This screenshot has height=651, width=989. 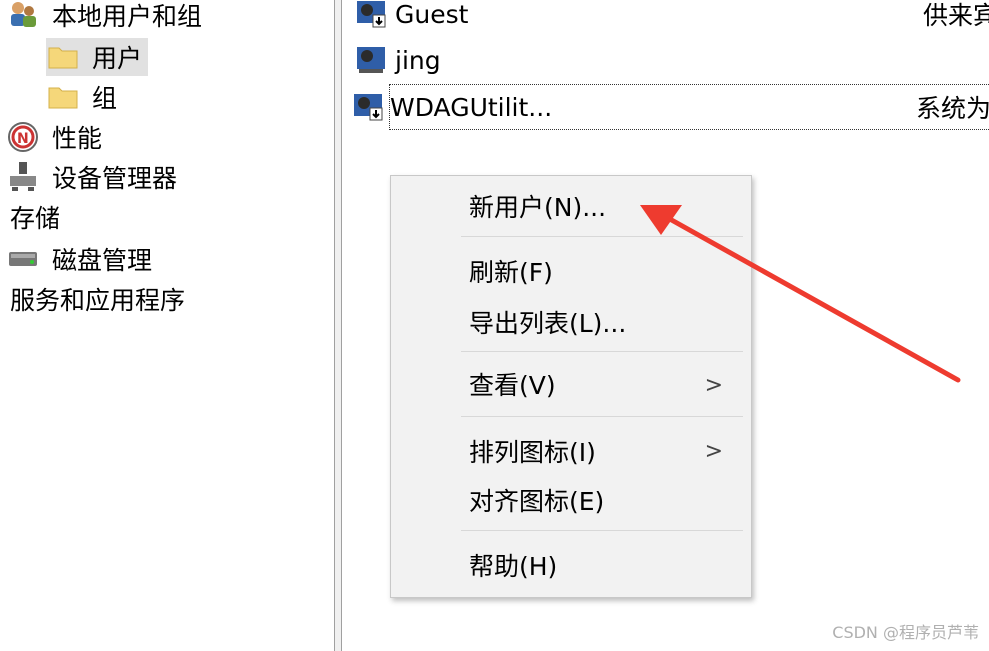 What do you see at coordinates (115, 178) in the screenshot?
I see `tree-label: 设备管理器` at bounding box center [115, 178].